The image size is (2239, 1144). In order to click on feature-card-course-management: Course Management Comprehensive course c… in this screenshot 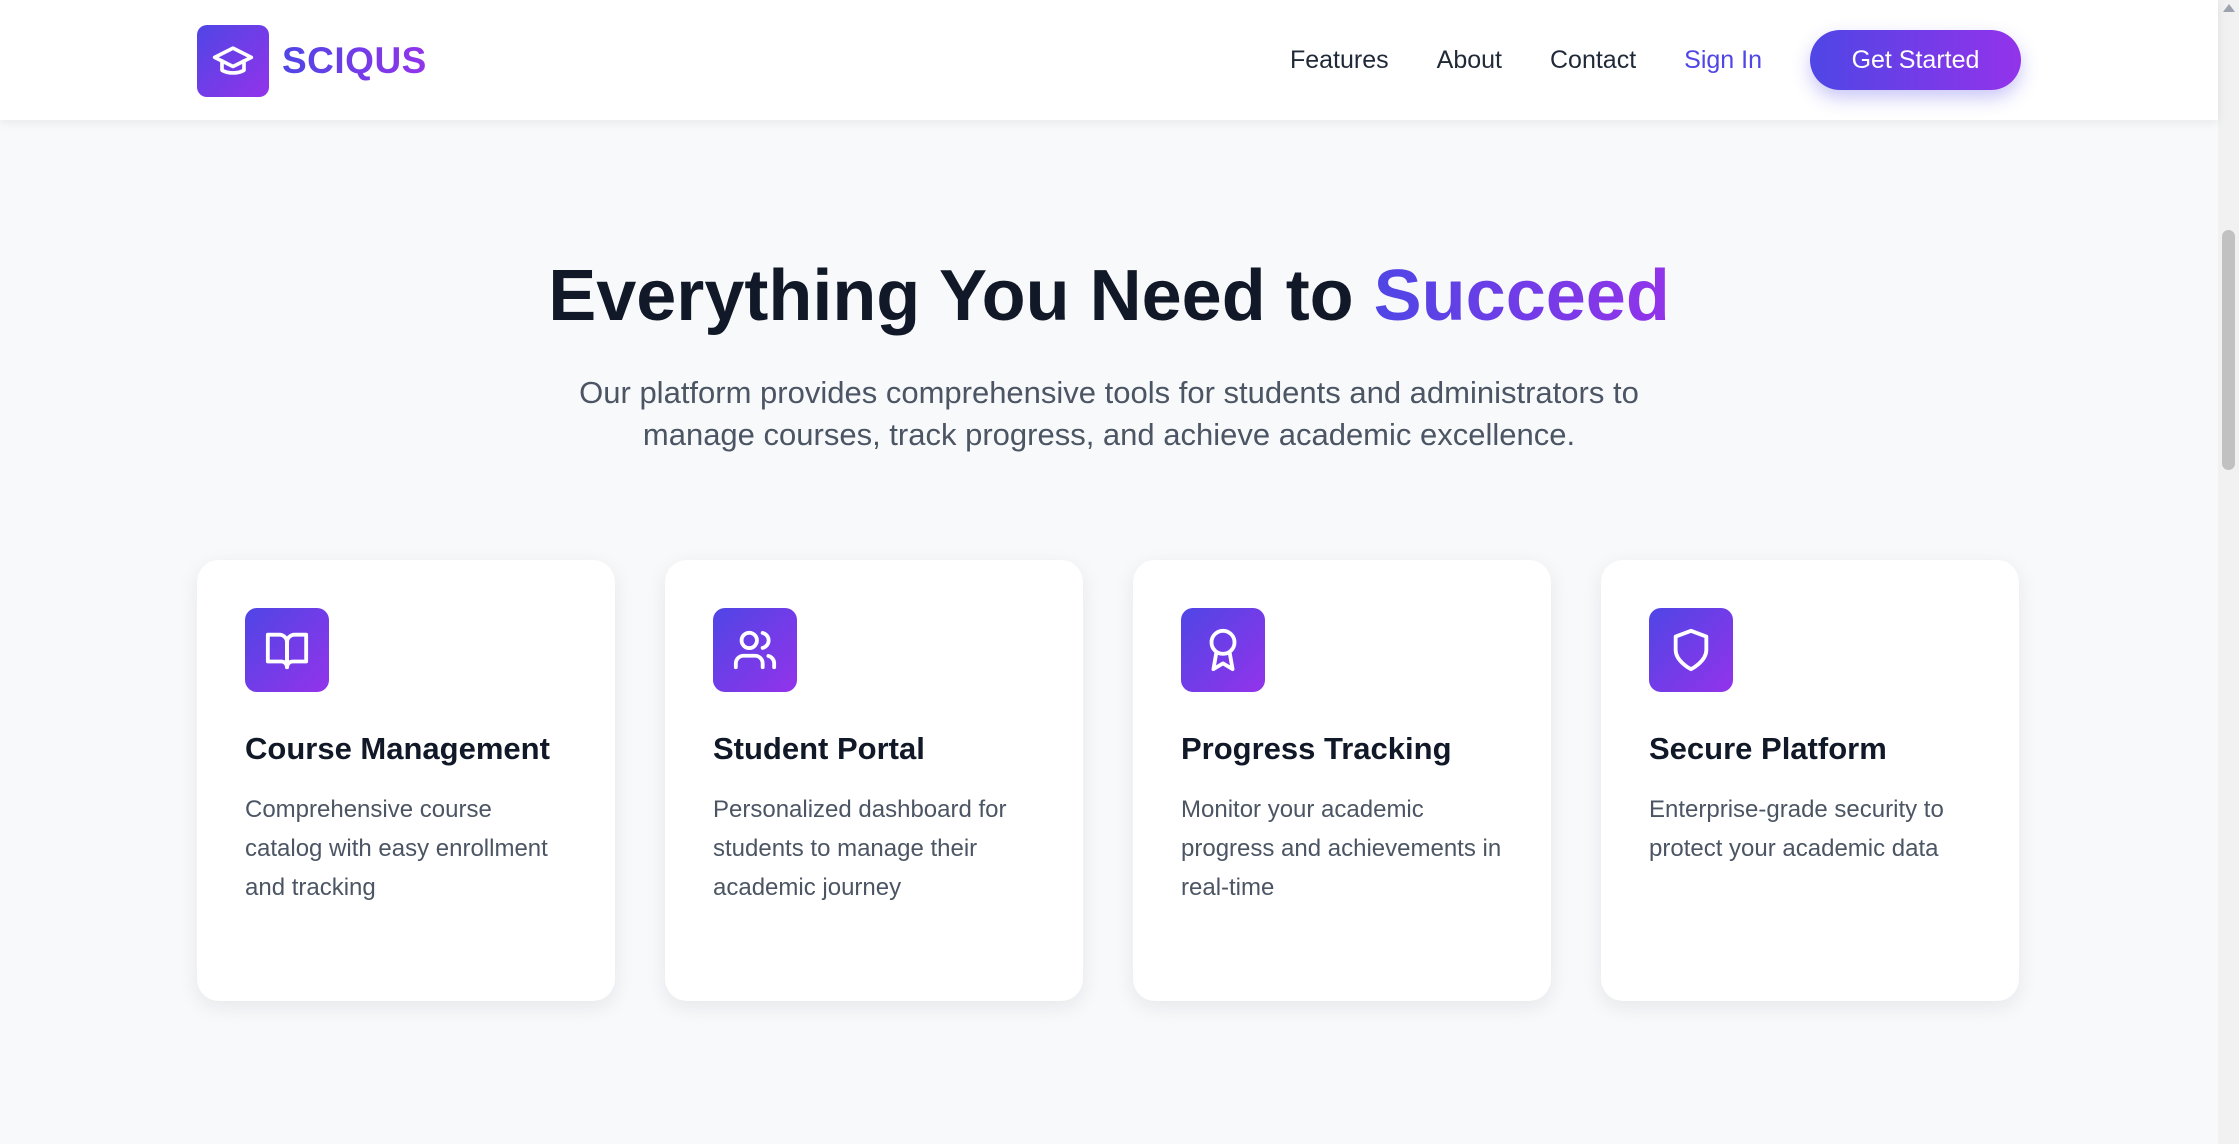, I will do `click(406, 780)`.